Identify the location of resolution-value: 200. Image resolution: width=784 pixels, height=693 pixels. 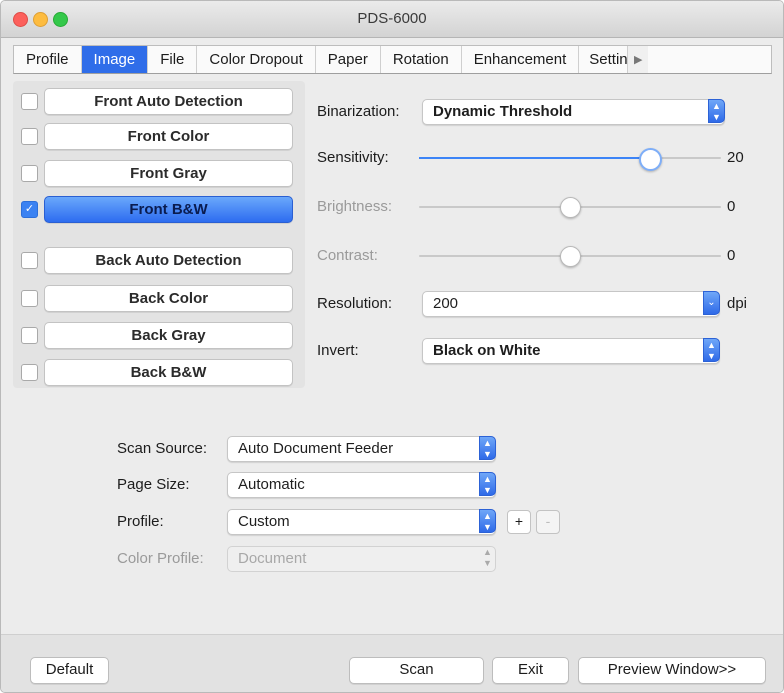
(446, 303).